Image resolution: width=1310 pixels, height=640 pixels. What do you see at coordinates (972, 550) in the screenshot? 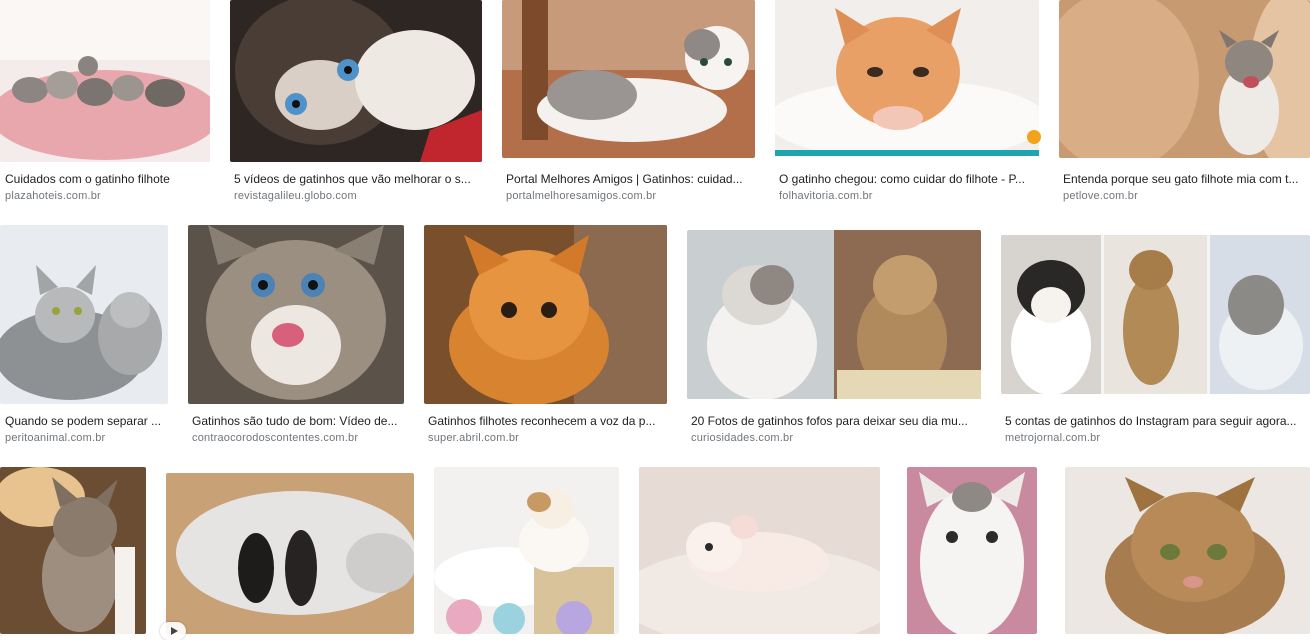
I see `thumbnail-white-kitten-pink` at bounding box center [972, 550].